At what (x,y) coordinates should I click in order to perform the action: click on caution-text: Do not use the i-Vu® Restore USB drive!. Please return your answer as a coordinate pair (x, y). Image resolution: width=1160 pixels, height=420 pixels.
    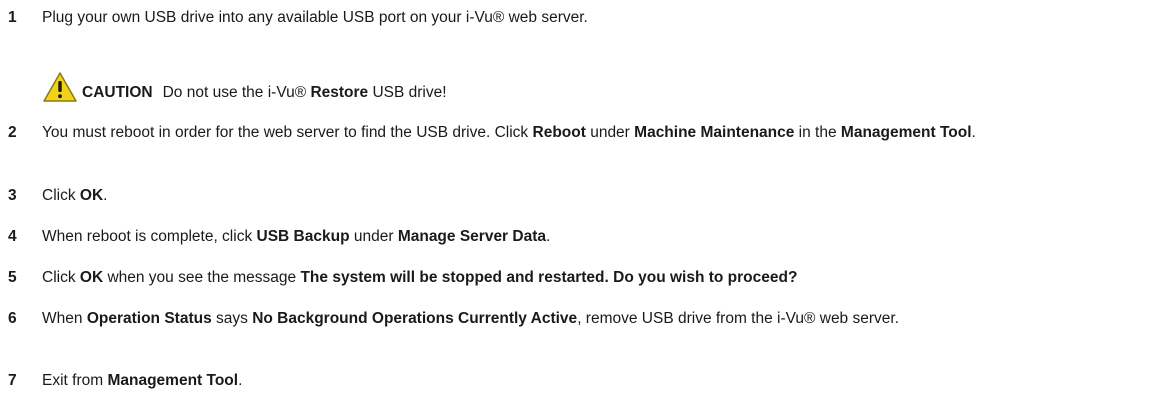
    Looking at the image, I should click on (305, 93).